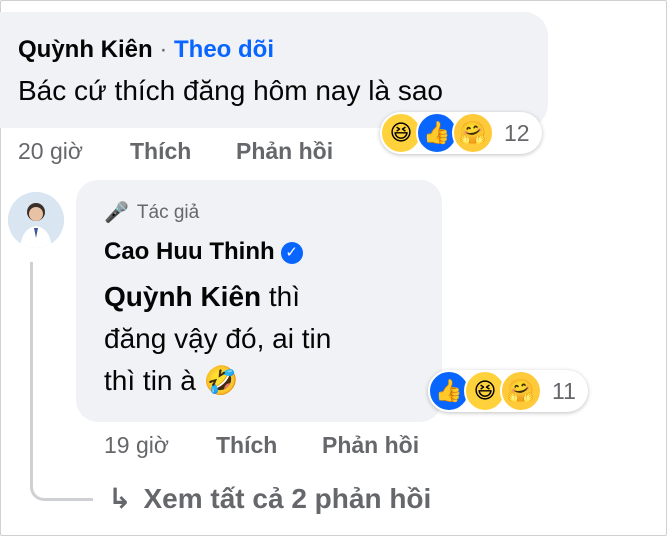  What do you see at coordinates (136, 445) in the screenshot?
I see `reply-time: 19 giờ` at bounding box center [136, 445].